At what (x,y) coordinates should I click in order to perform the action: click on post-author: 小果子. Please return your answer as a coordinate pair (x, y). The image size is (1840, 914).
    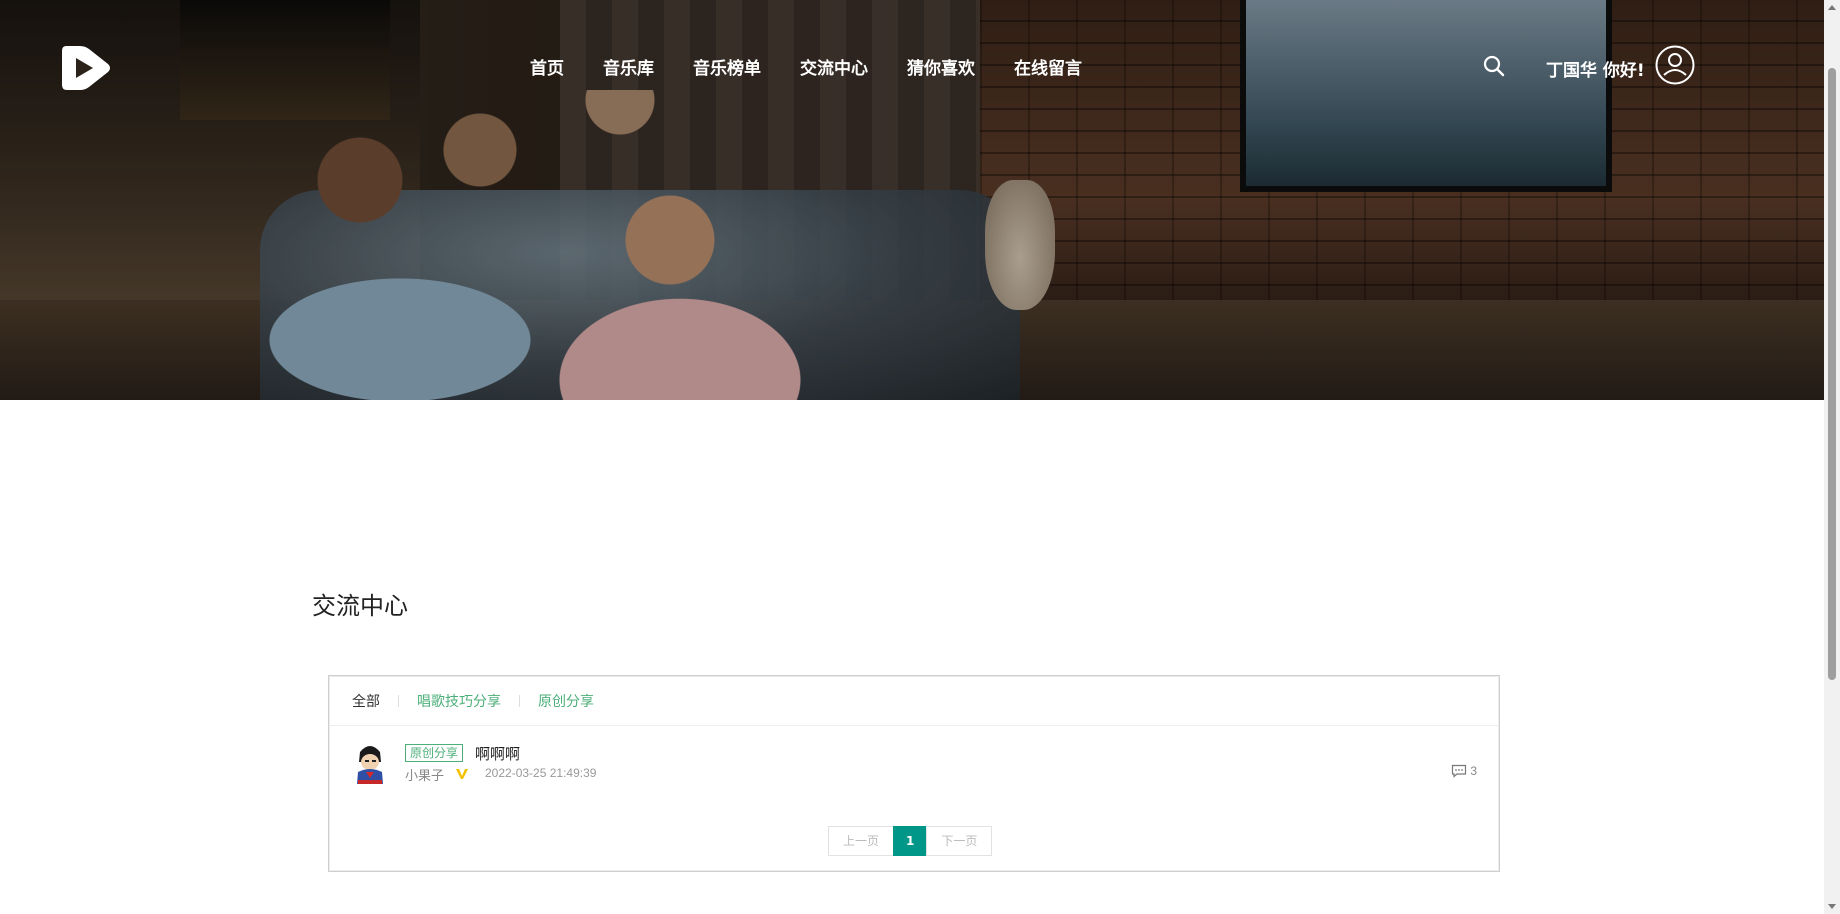
    Looking at the image, I should click on (424, 774).